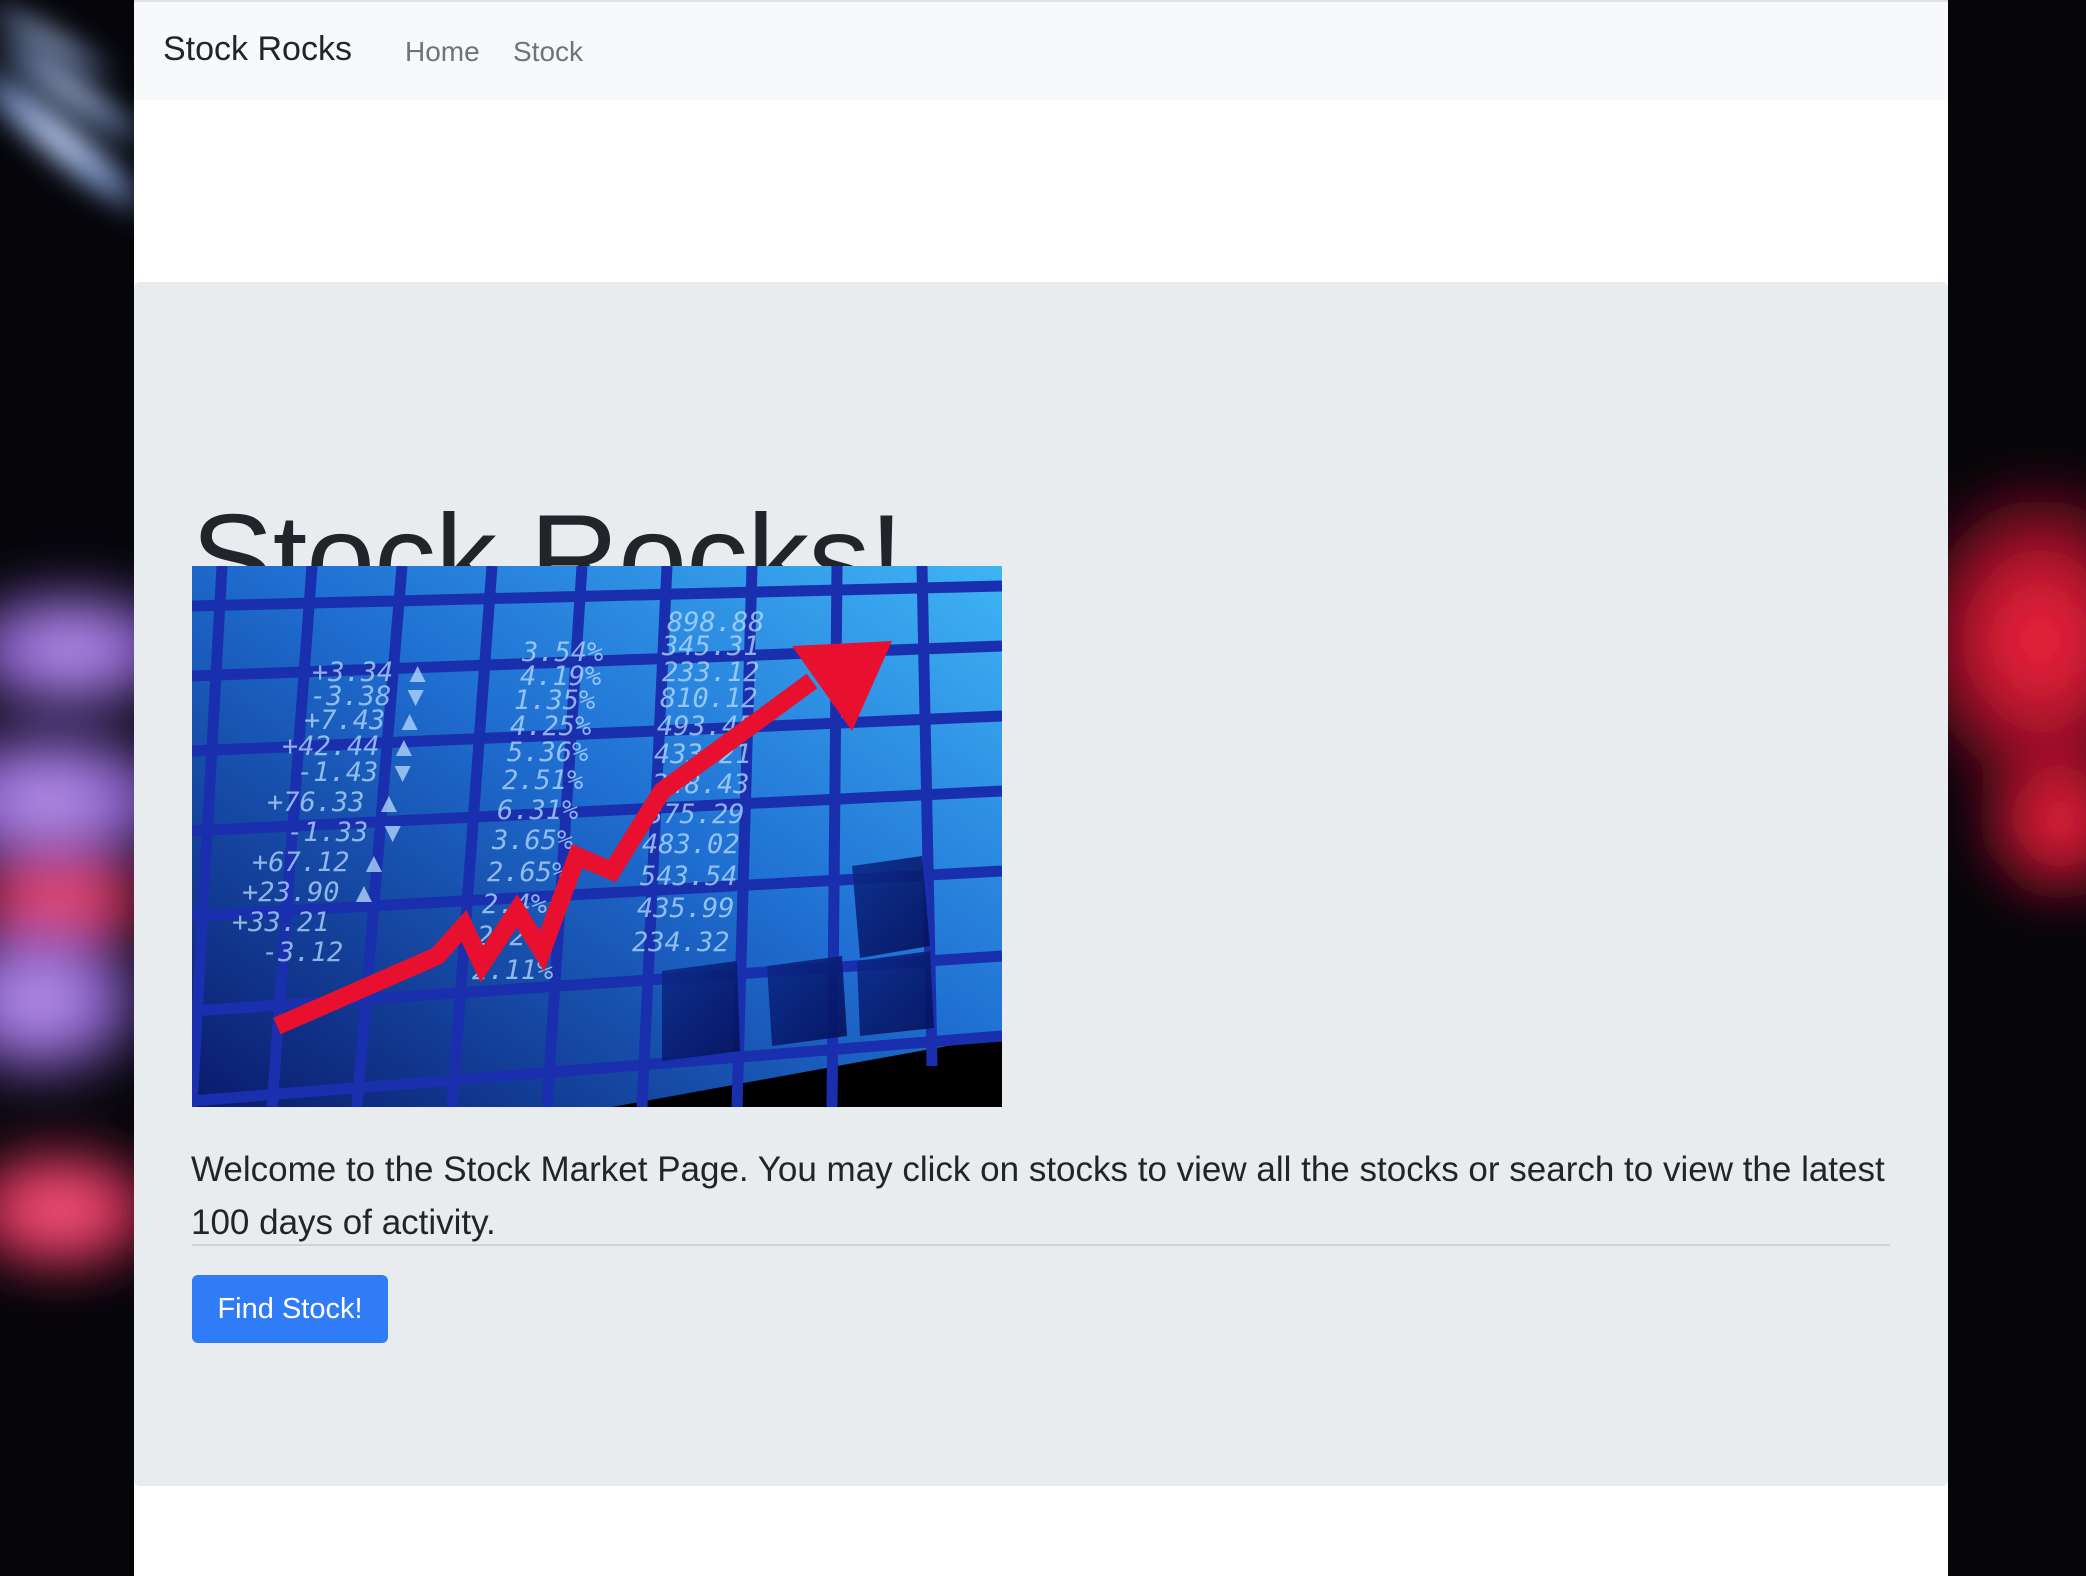  Describe the element at coordinates (442, 52) in the screenshot. I see `nav-link-home: Home` at that location.